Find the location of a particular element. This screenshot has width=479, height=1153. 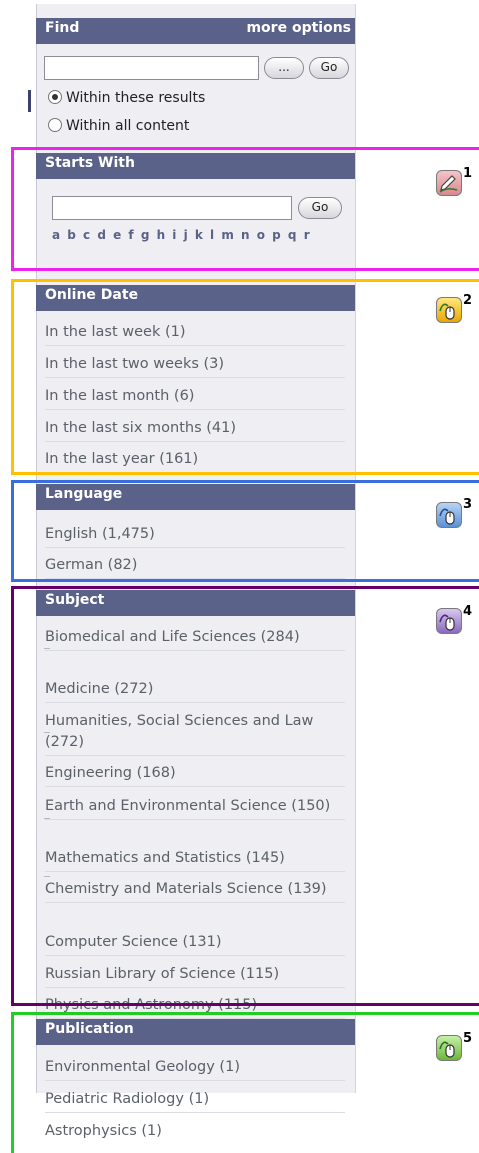

radio-all-content: Within all content is located at coordinates (118, 126).